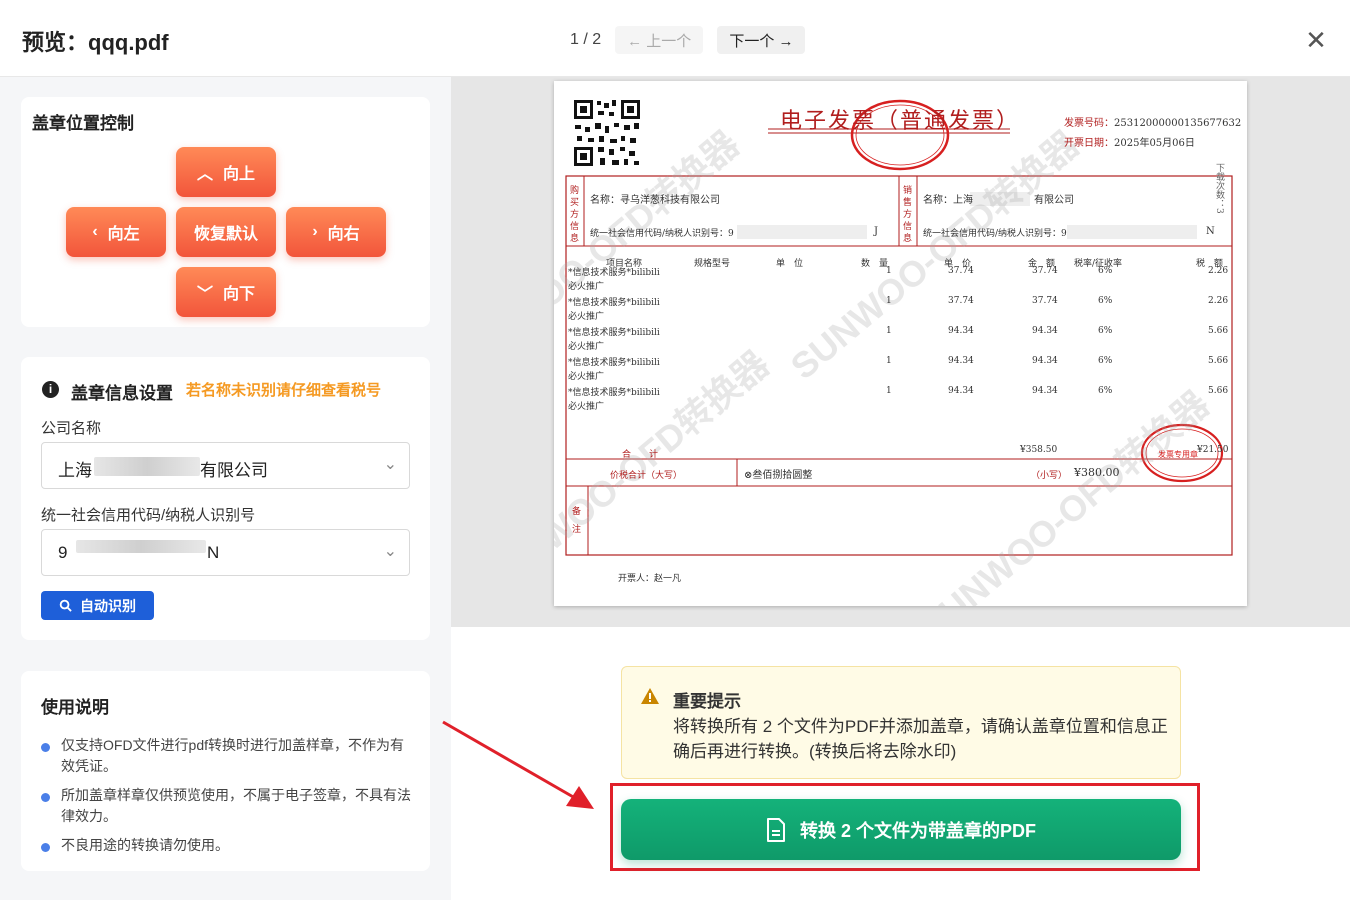 This screenshot has height=900, width=1350. I want to click on chevron-down-icon: ﹀, so click(204, 294).